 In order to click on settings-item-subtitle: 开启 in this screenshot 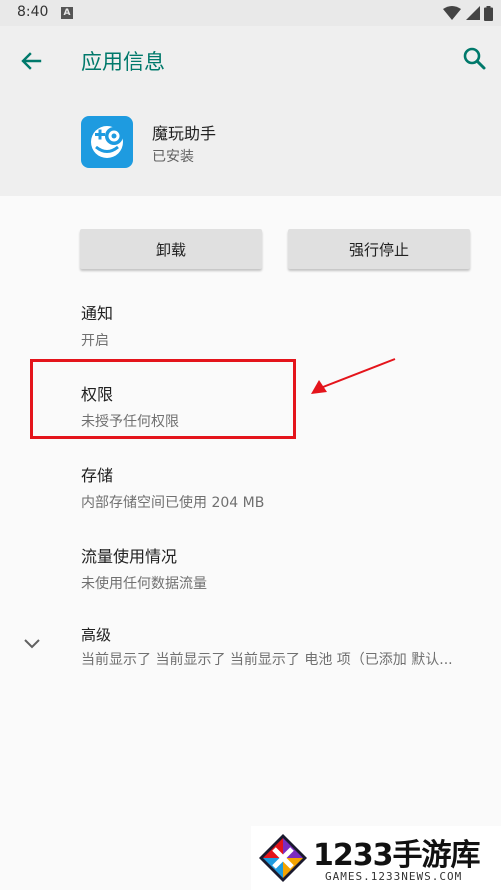, I will do `click(95, 341)`.